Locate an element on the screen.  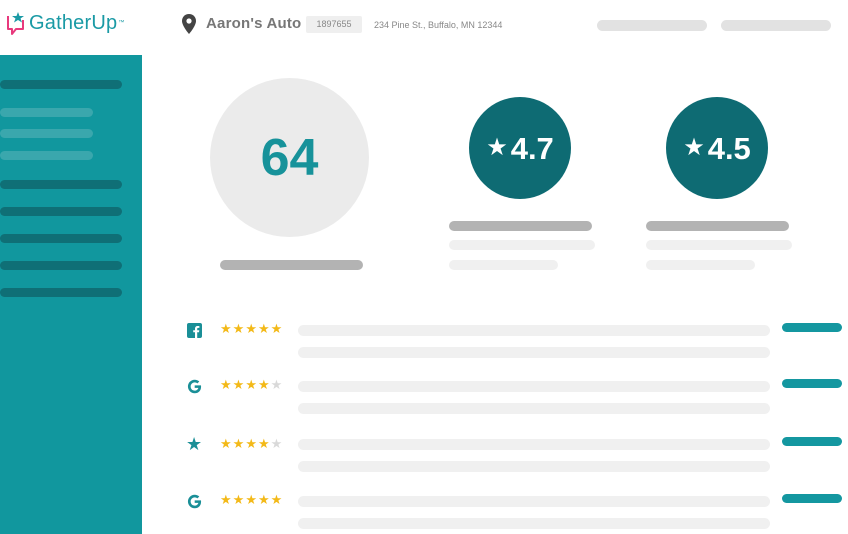
score-label-placeholder is located at coordinates (291, 265).